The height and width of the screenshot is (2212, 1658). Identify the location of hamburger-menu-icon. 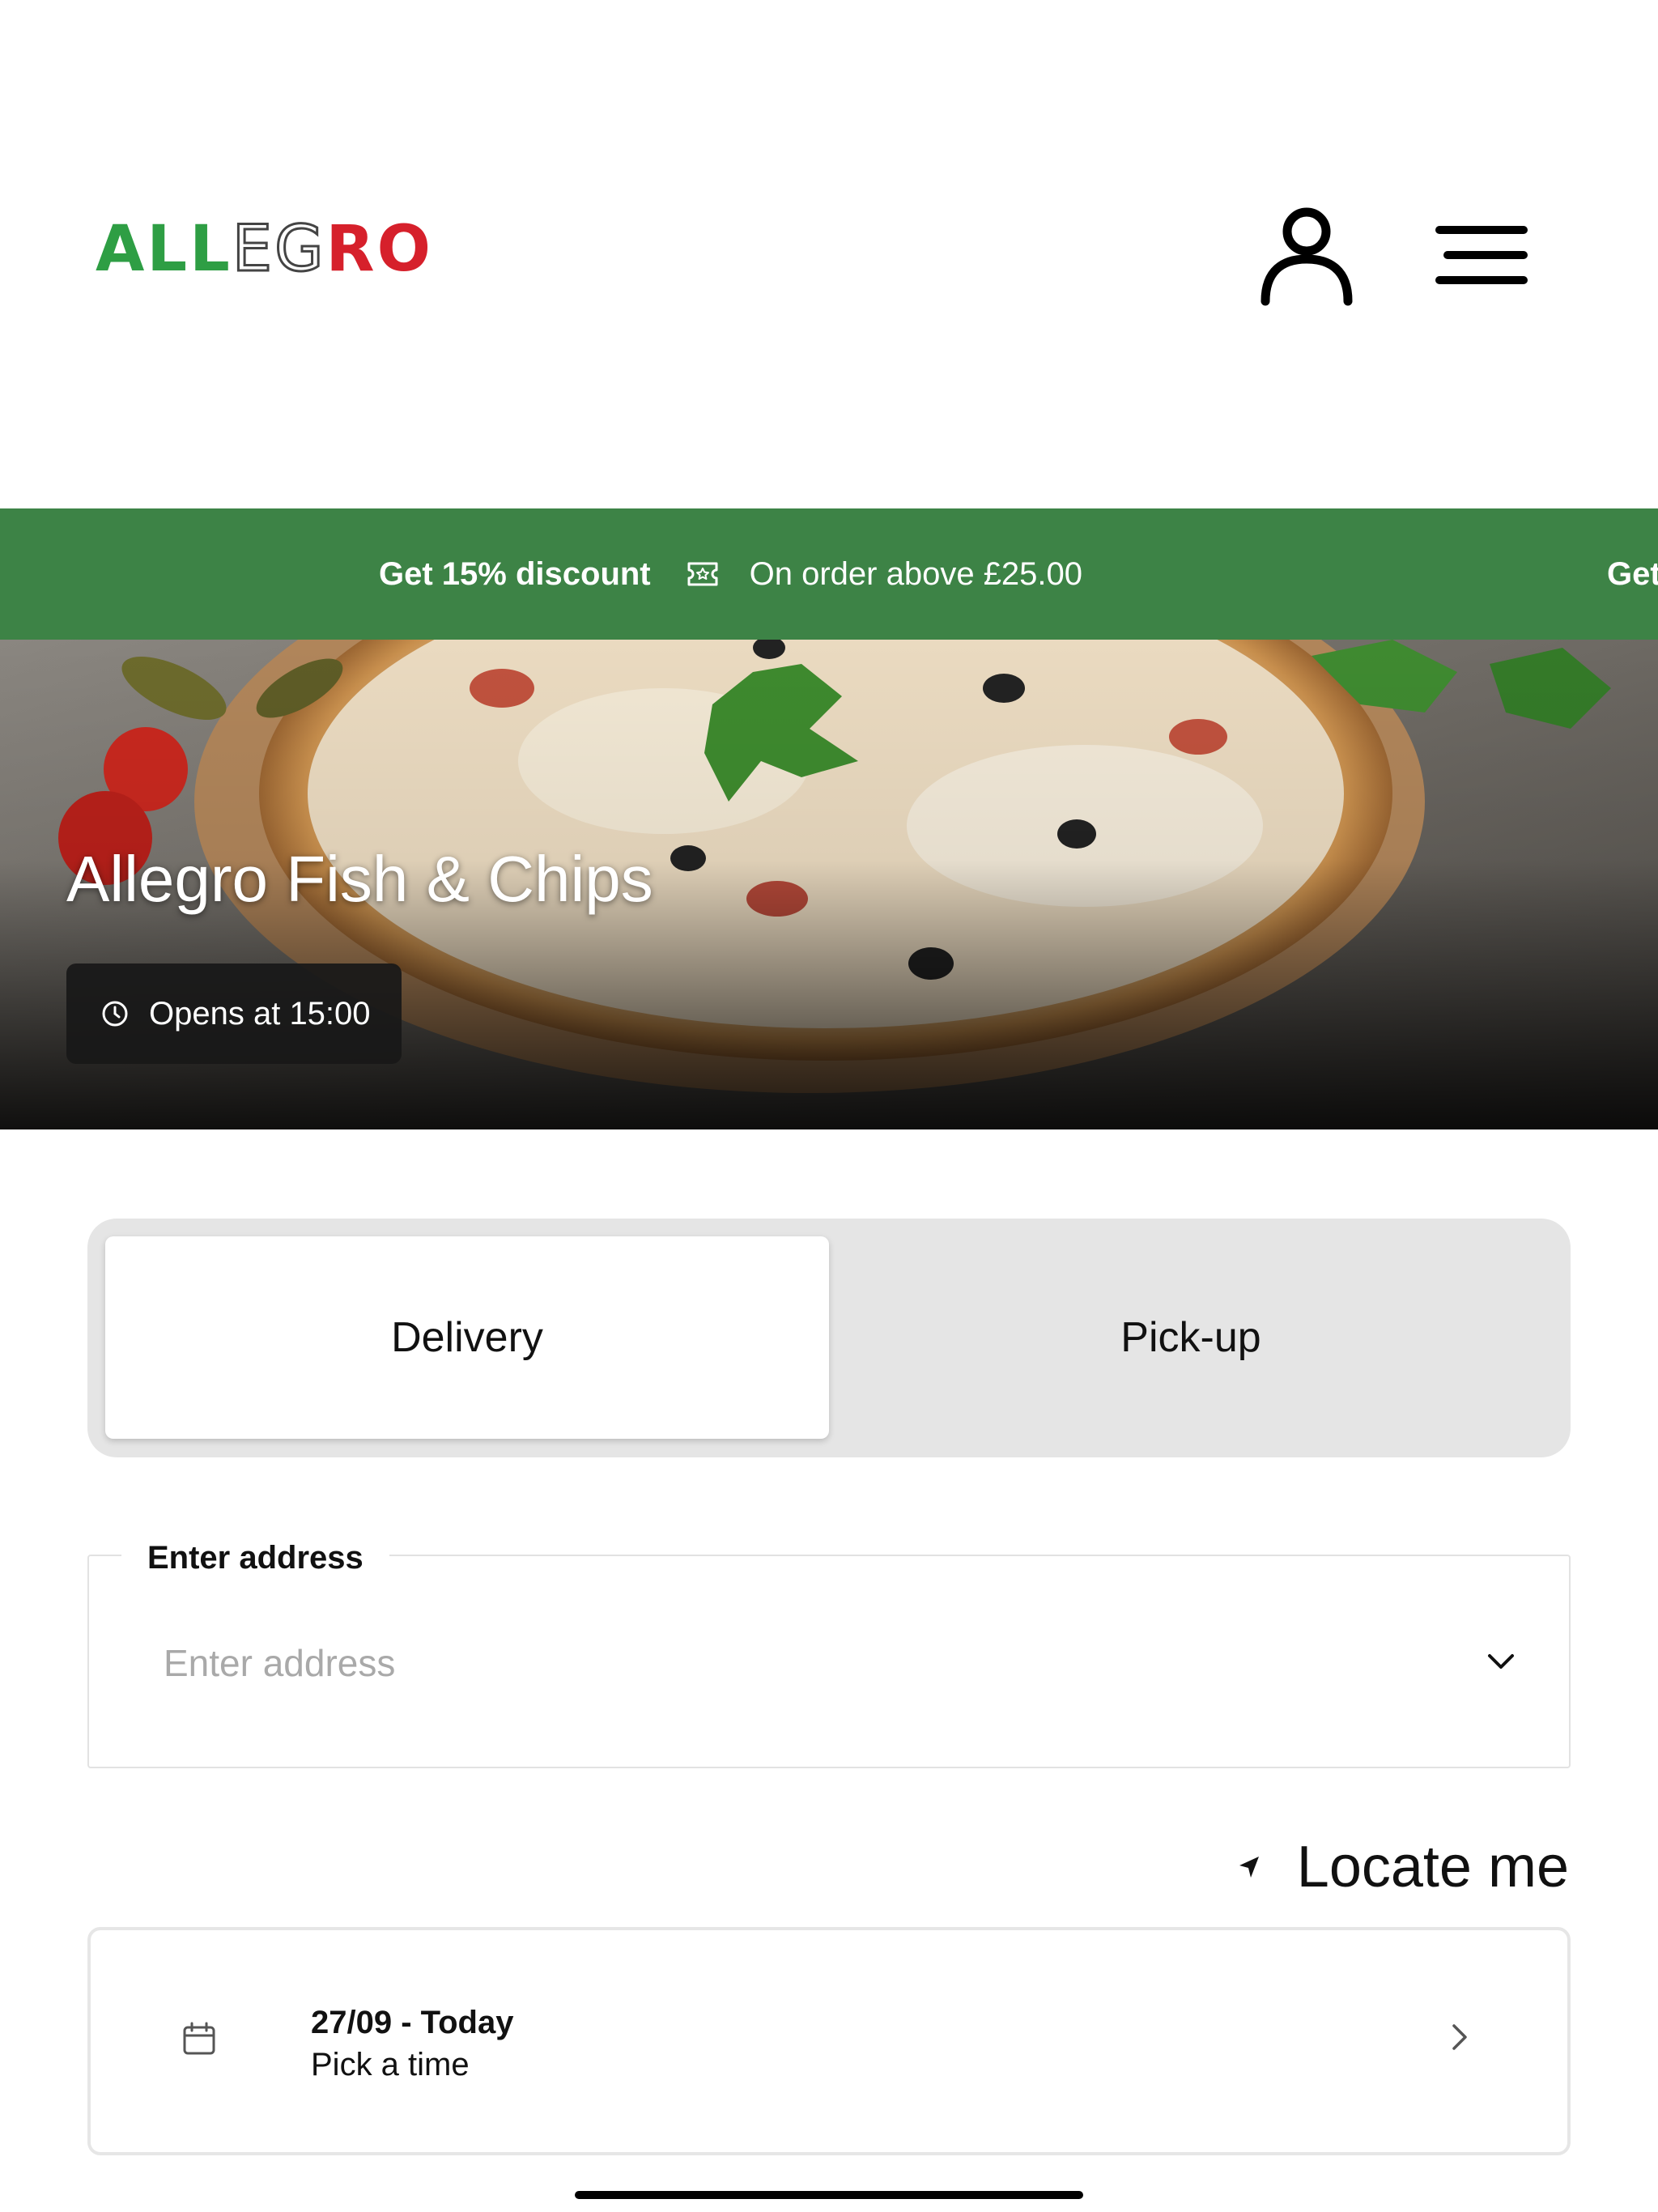
(1481, 255).